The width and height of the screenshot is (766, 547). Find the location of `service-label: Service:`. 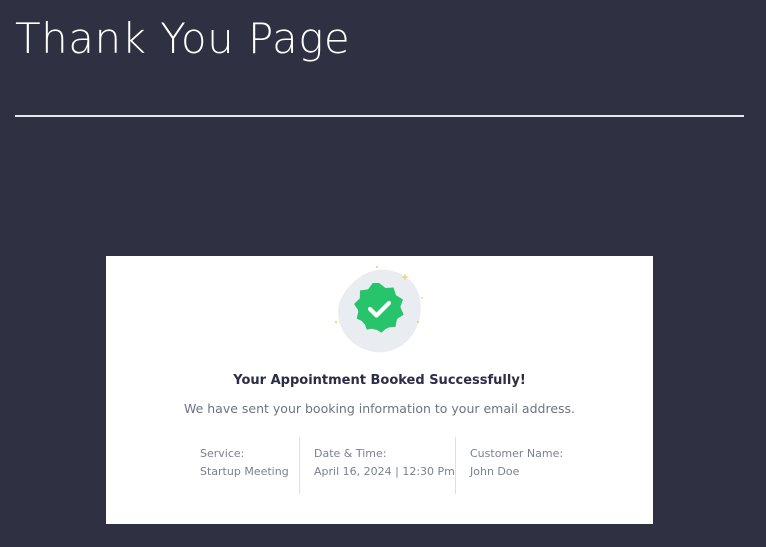

service-label: Service: is located at coordinates (222, 453).